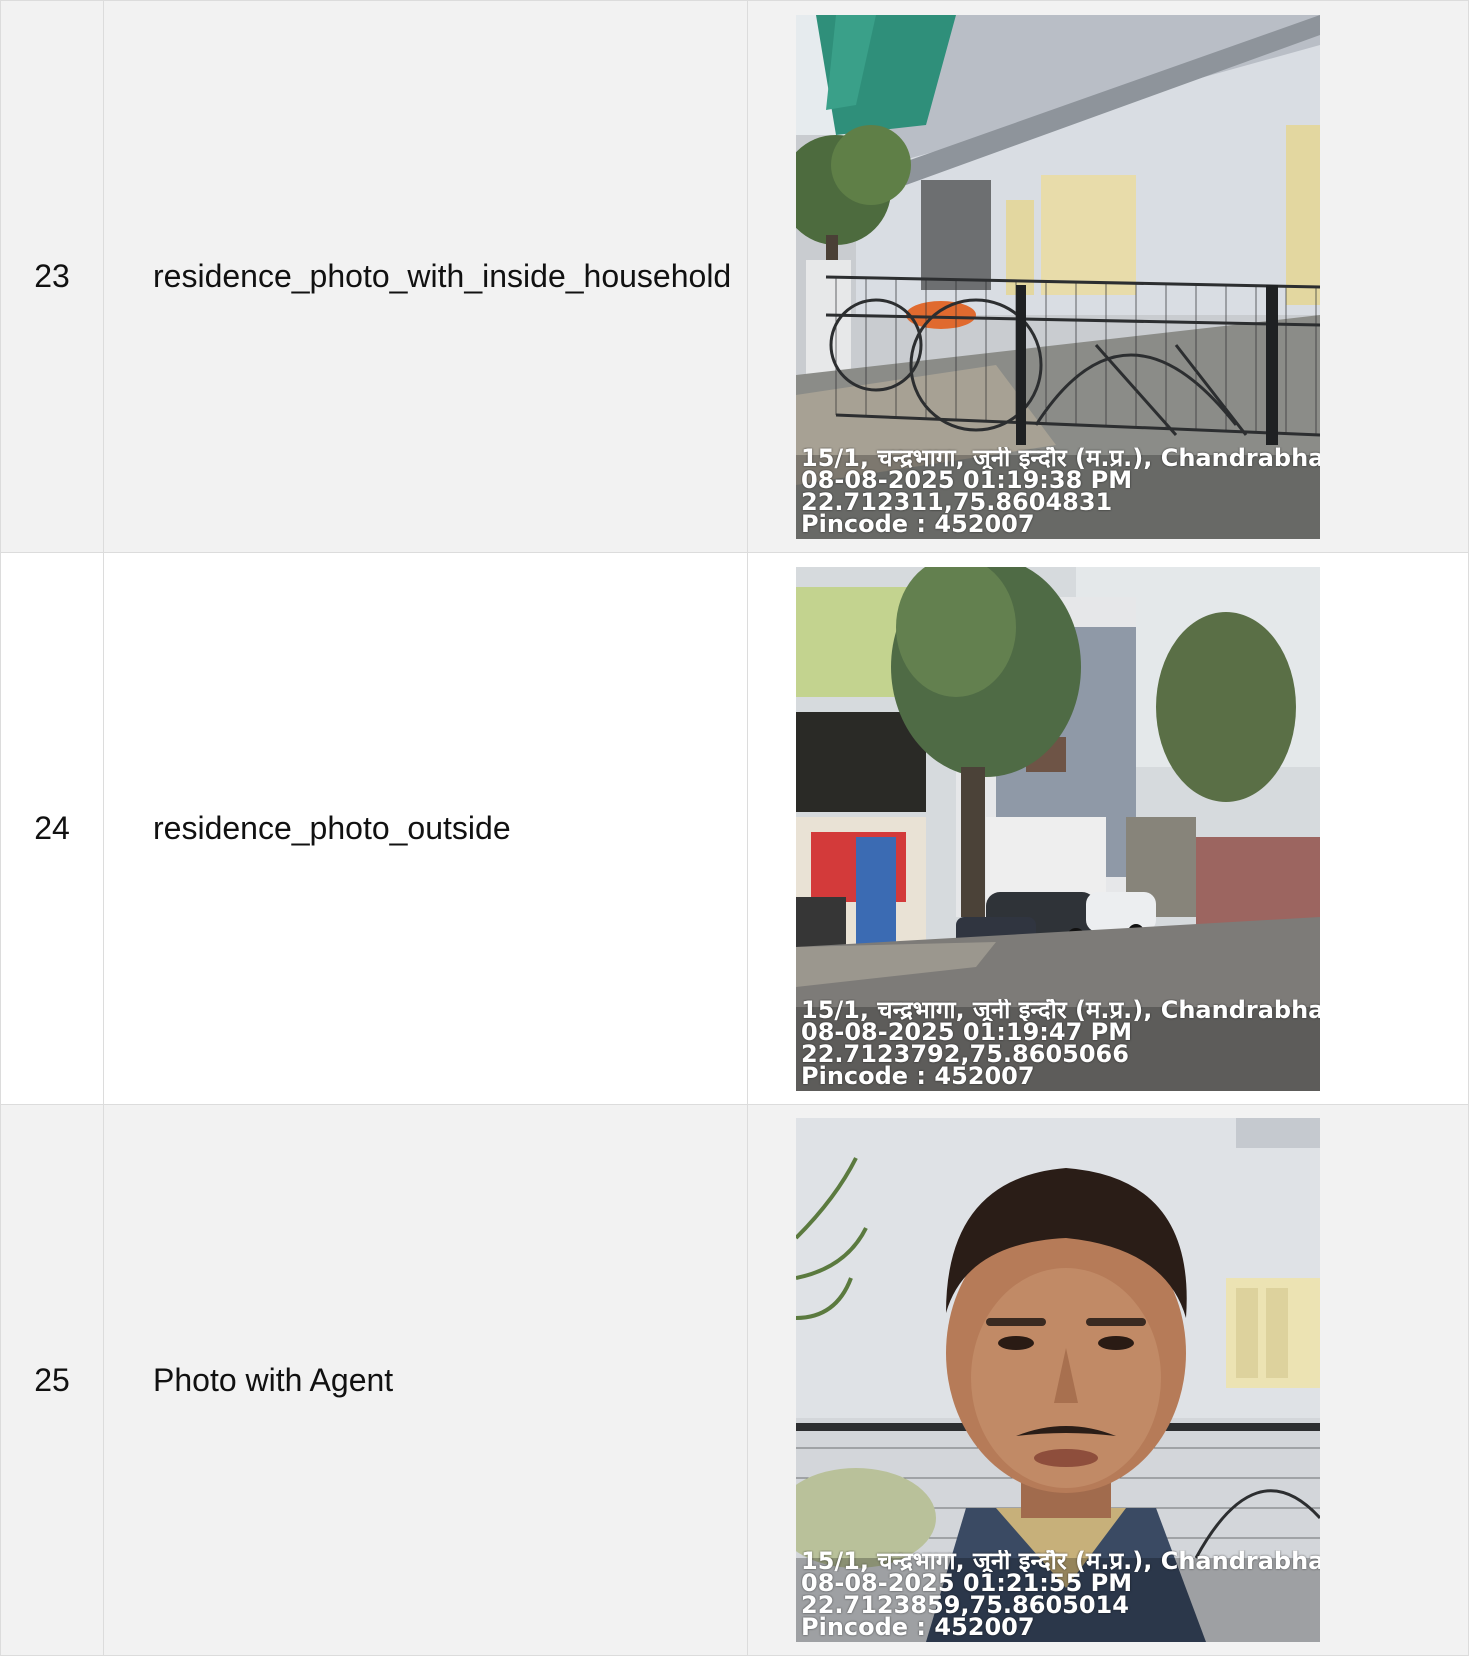 This screenshot has width=1469, height=1656. Describe the element at coordinates (426, 1380) in the screenshot. I see `row-label: Photo with Agent` at that location.